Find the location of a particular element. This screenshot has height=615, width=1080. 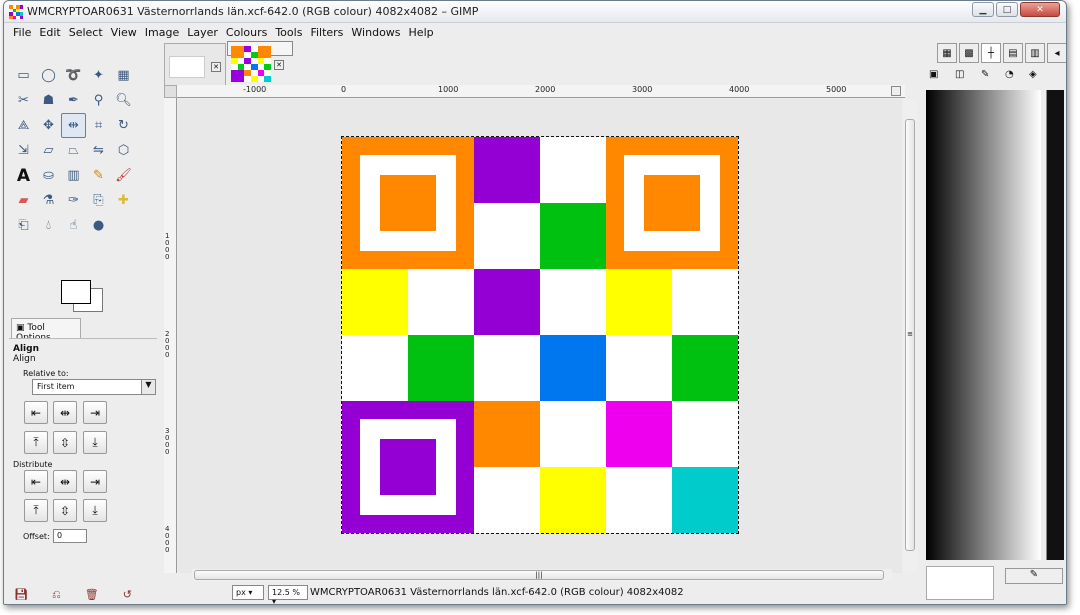

flip-icon: ⇋ is located at coordinates (98, 150).